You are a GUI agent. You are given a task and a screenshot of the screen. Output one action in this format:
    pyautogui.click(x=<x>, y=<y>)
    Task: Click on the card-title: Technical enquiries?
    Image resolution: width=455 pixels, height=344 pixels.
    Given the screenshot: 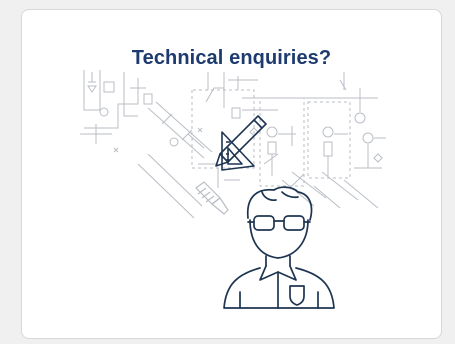 What is the action you would take?
    pyautogui.click(x=231, y=58)
    